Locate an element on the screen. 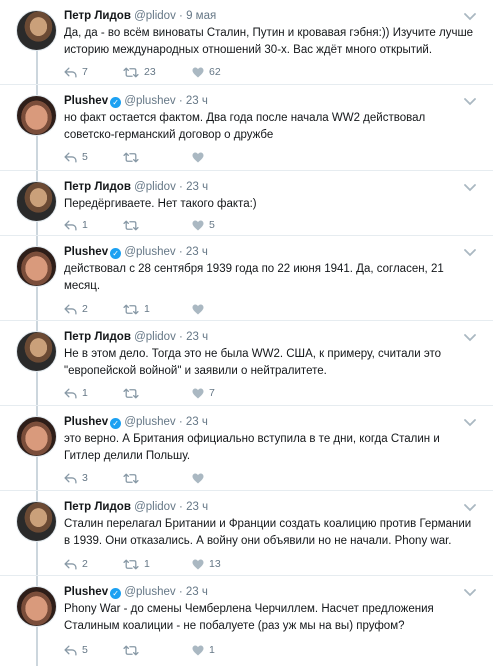 This screenshot has height=666, width=493. tweet-actions: 7 23 62 is located at coordinates (244, 72).